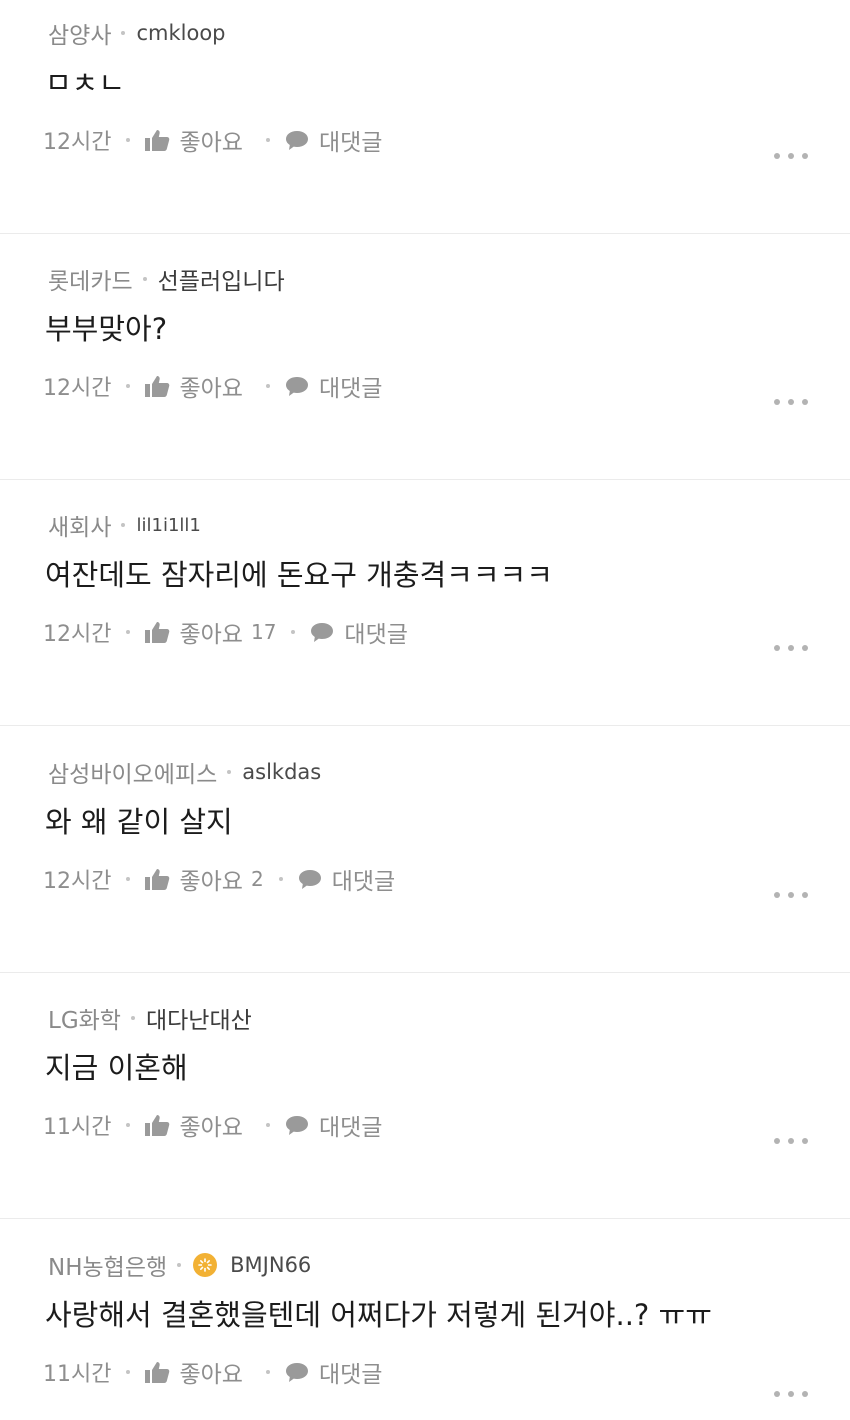  What do you see at coordinates (168, 525) in the screenshot?
I see `nickname: lil1i1ll1` at bounding box center [168, 525].